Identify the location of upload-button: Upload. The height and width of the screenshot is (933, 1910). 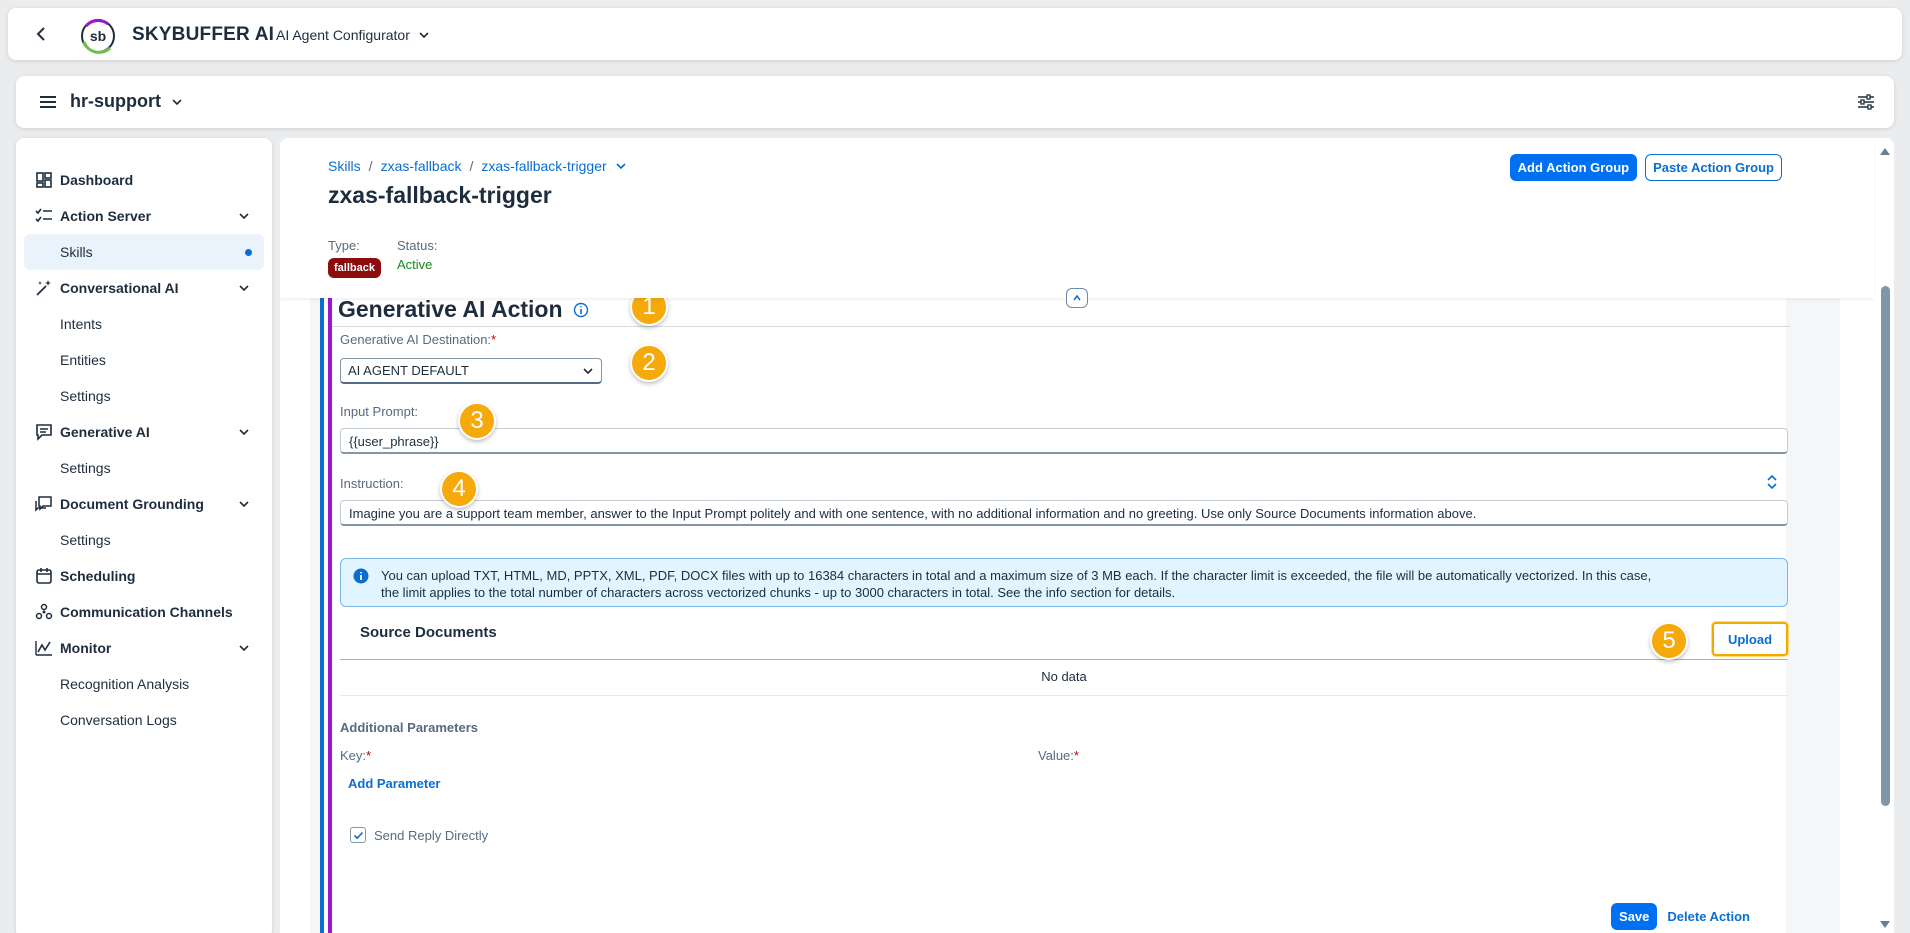
(1750, 639).